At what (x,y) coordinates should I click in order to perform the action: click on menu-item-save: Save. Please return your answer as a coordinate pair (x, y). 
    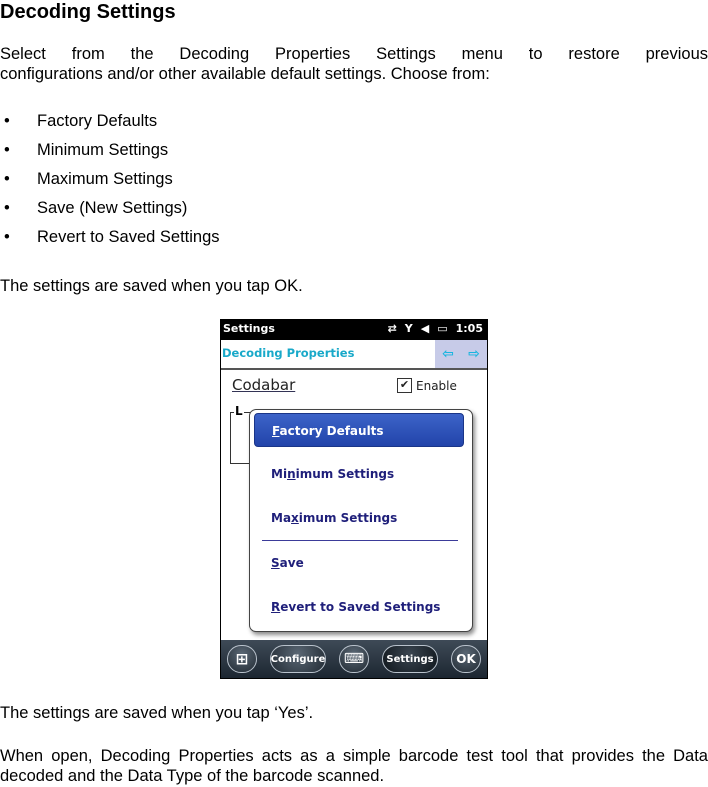
    Looking at the image, I should click on (361, 563).